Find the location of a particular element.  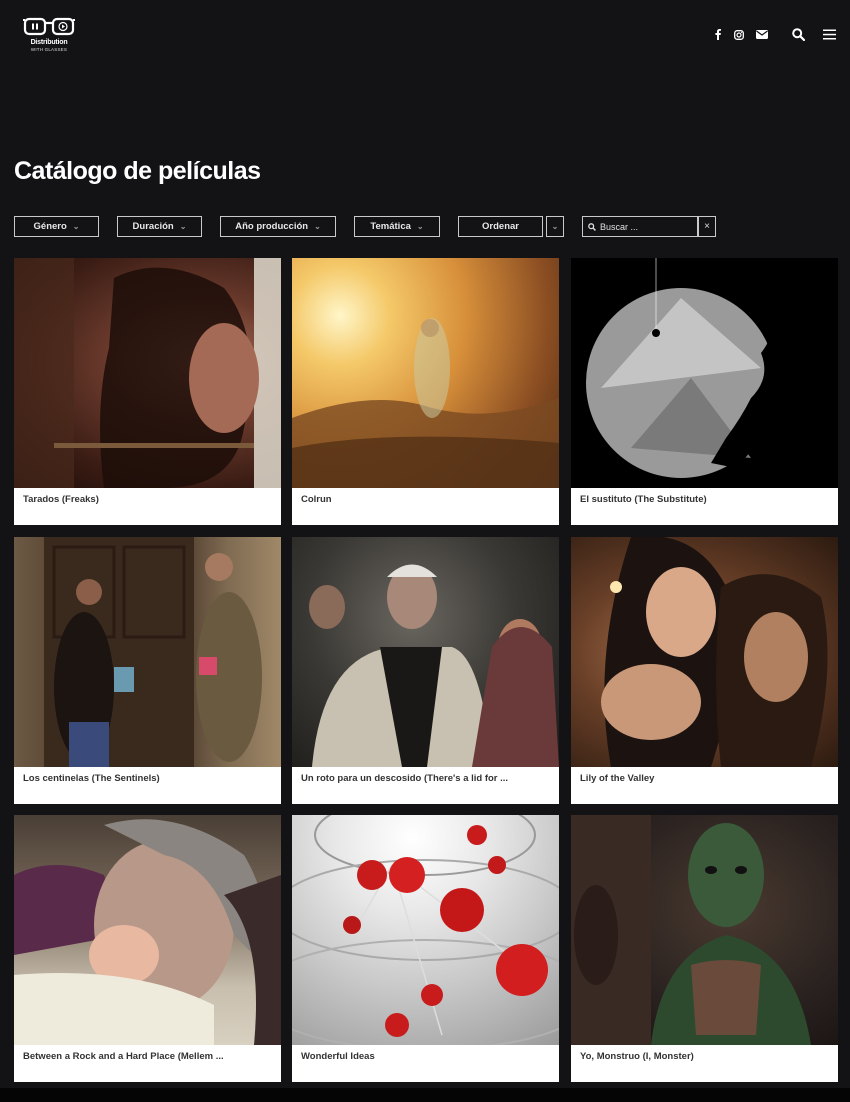

glasses-logo-icon is located at coordinates (49, 26).